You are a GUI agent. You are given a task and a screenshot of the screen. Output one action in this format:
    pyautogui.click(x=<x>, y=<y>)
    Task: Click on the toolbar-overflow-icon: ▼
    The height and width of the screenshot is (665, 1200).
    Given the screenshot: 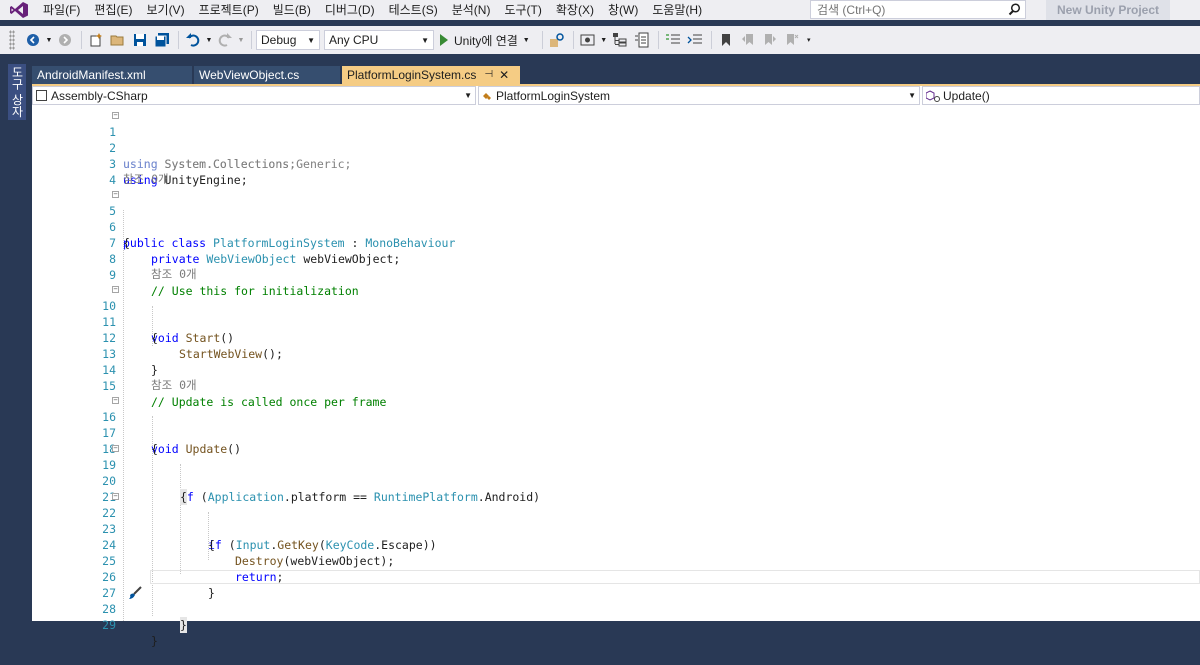 What is the action you would take?
    pyautogui.click(x=604, y=40)
    